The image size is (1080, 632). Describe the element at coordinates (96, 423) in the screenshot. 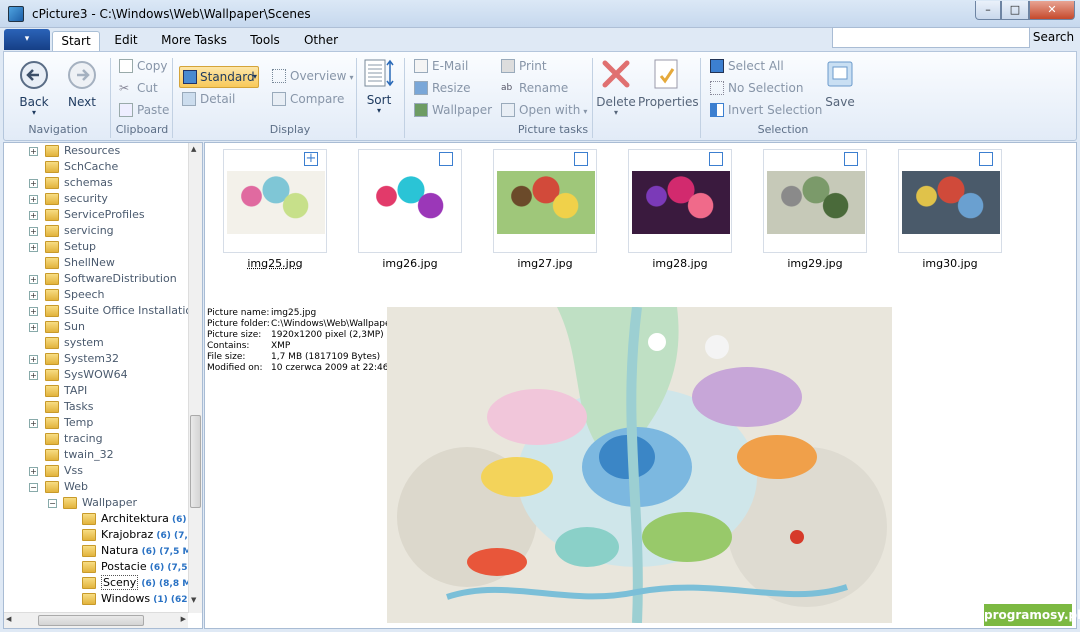

I see `tree-item-temp: + Temp` at that location.